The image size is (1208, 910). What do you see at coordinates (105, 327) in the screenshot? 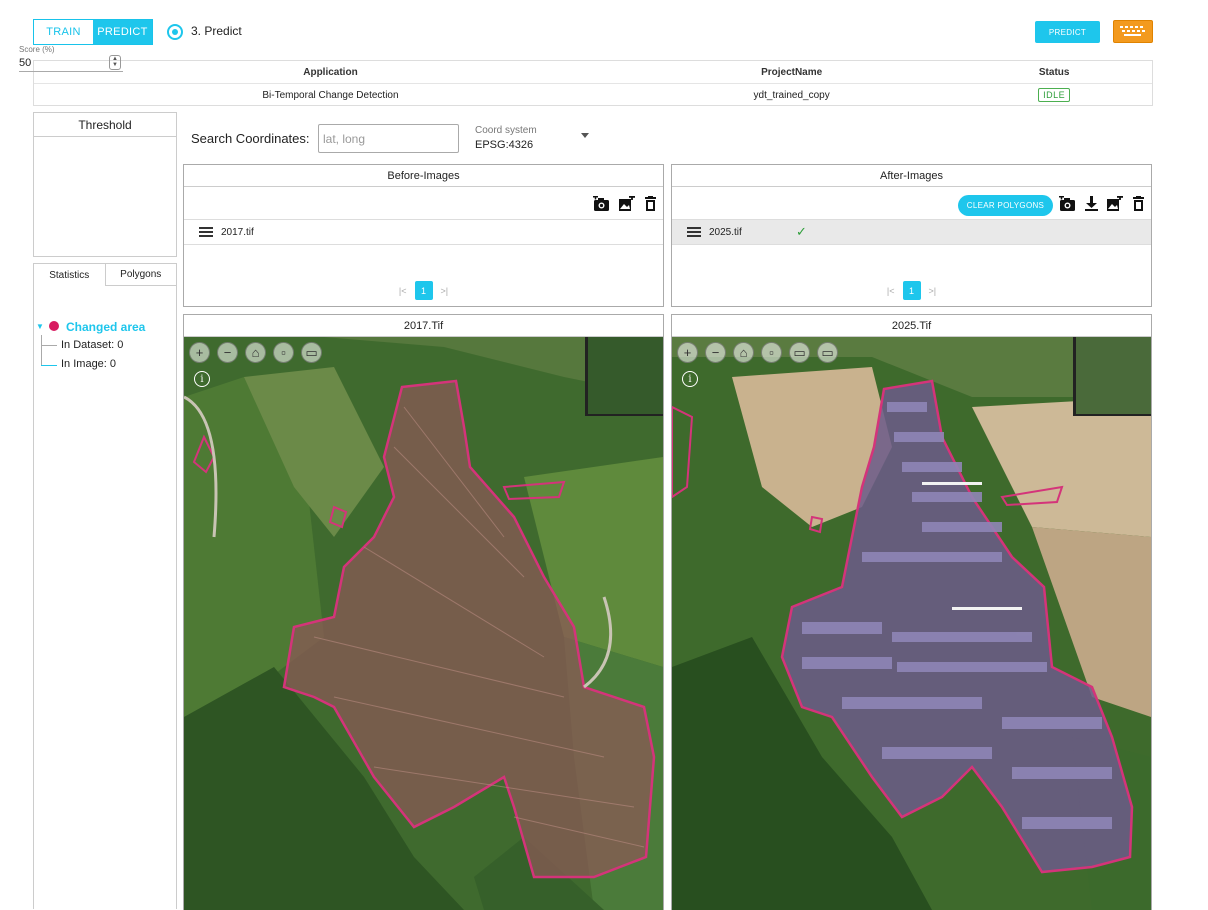
I see `tree-root-changed-area: Changed area` at bounding box center [105, 327].